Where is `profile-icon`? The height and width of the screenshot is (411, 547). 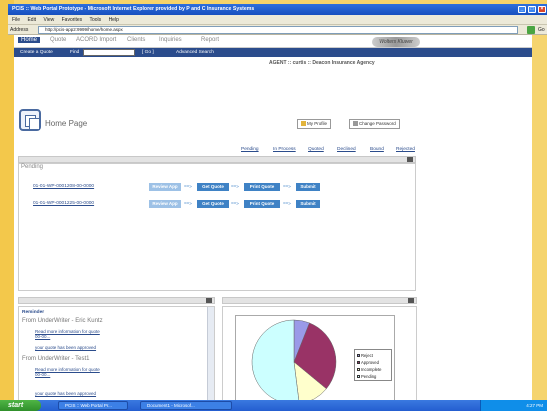
profile-icon is located at coordinates (303, 124).